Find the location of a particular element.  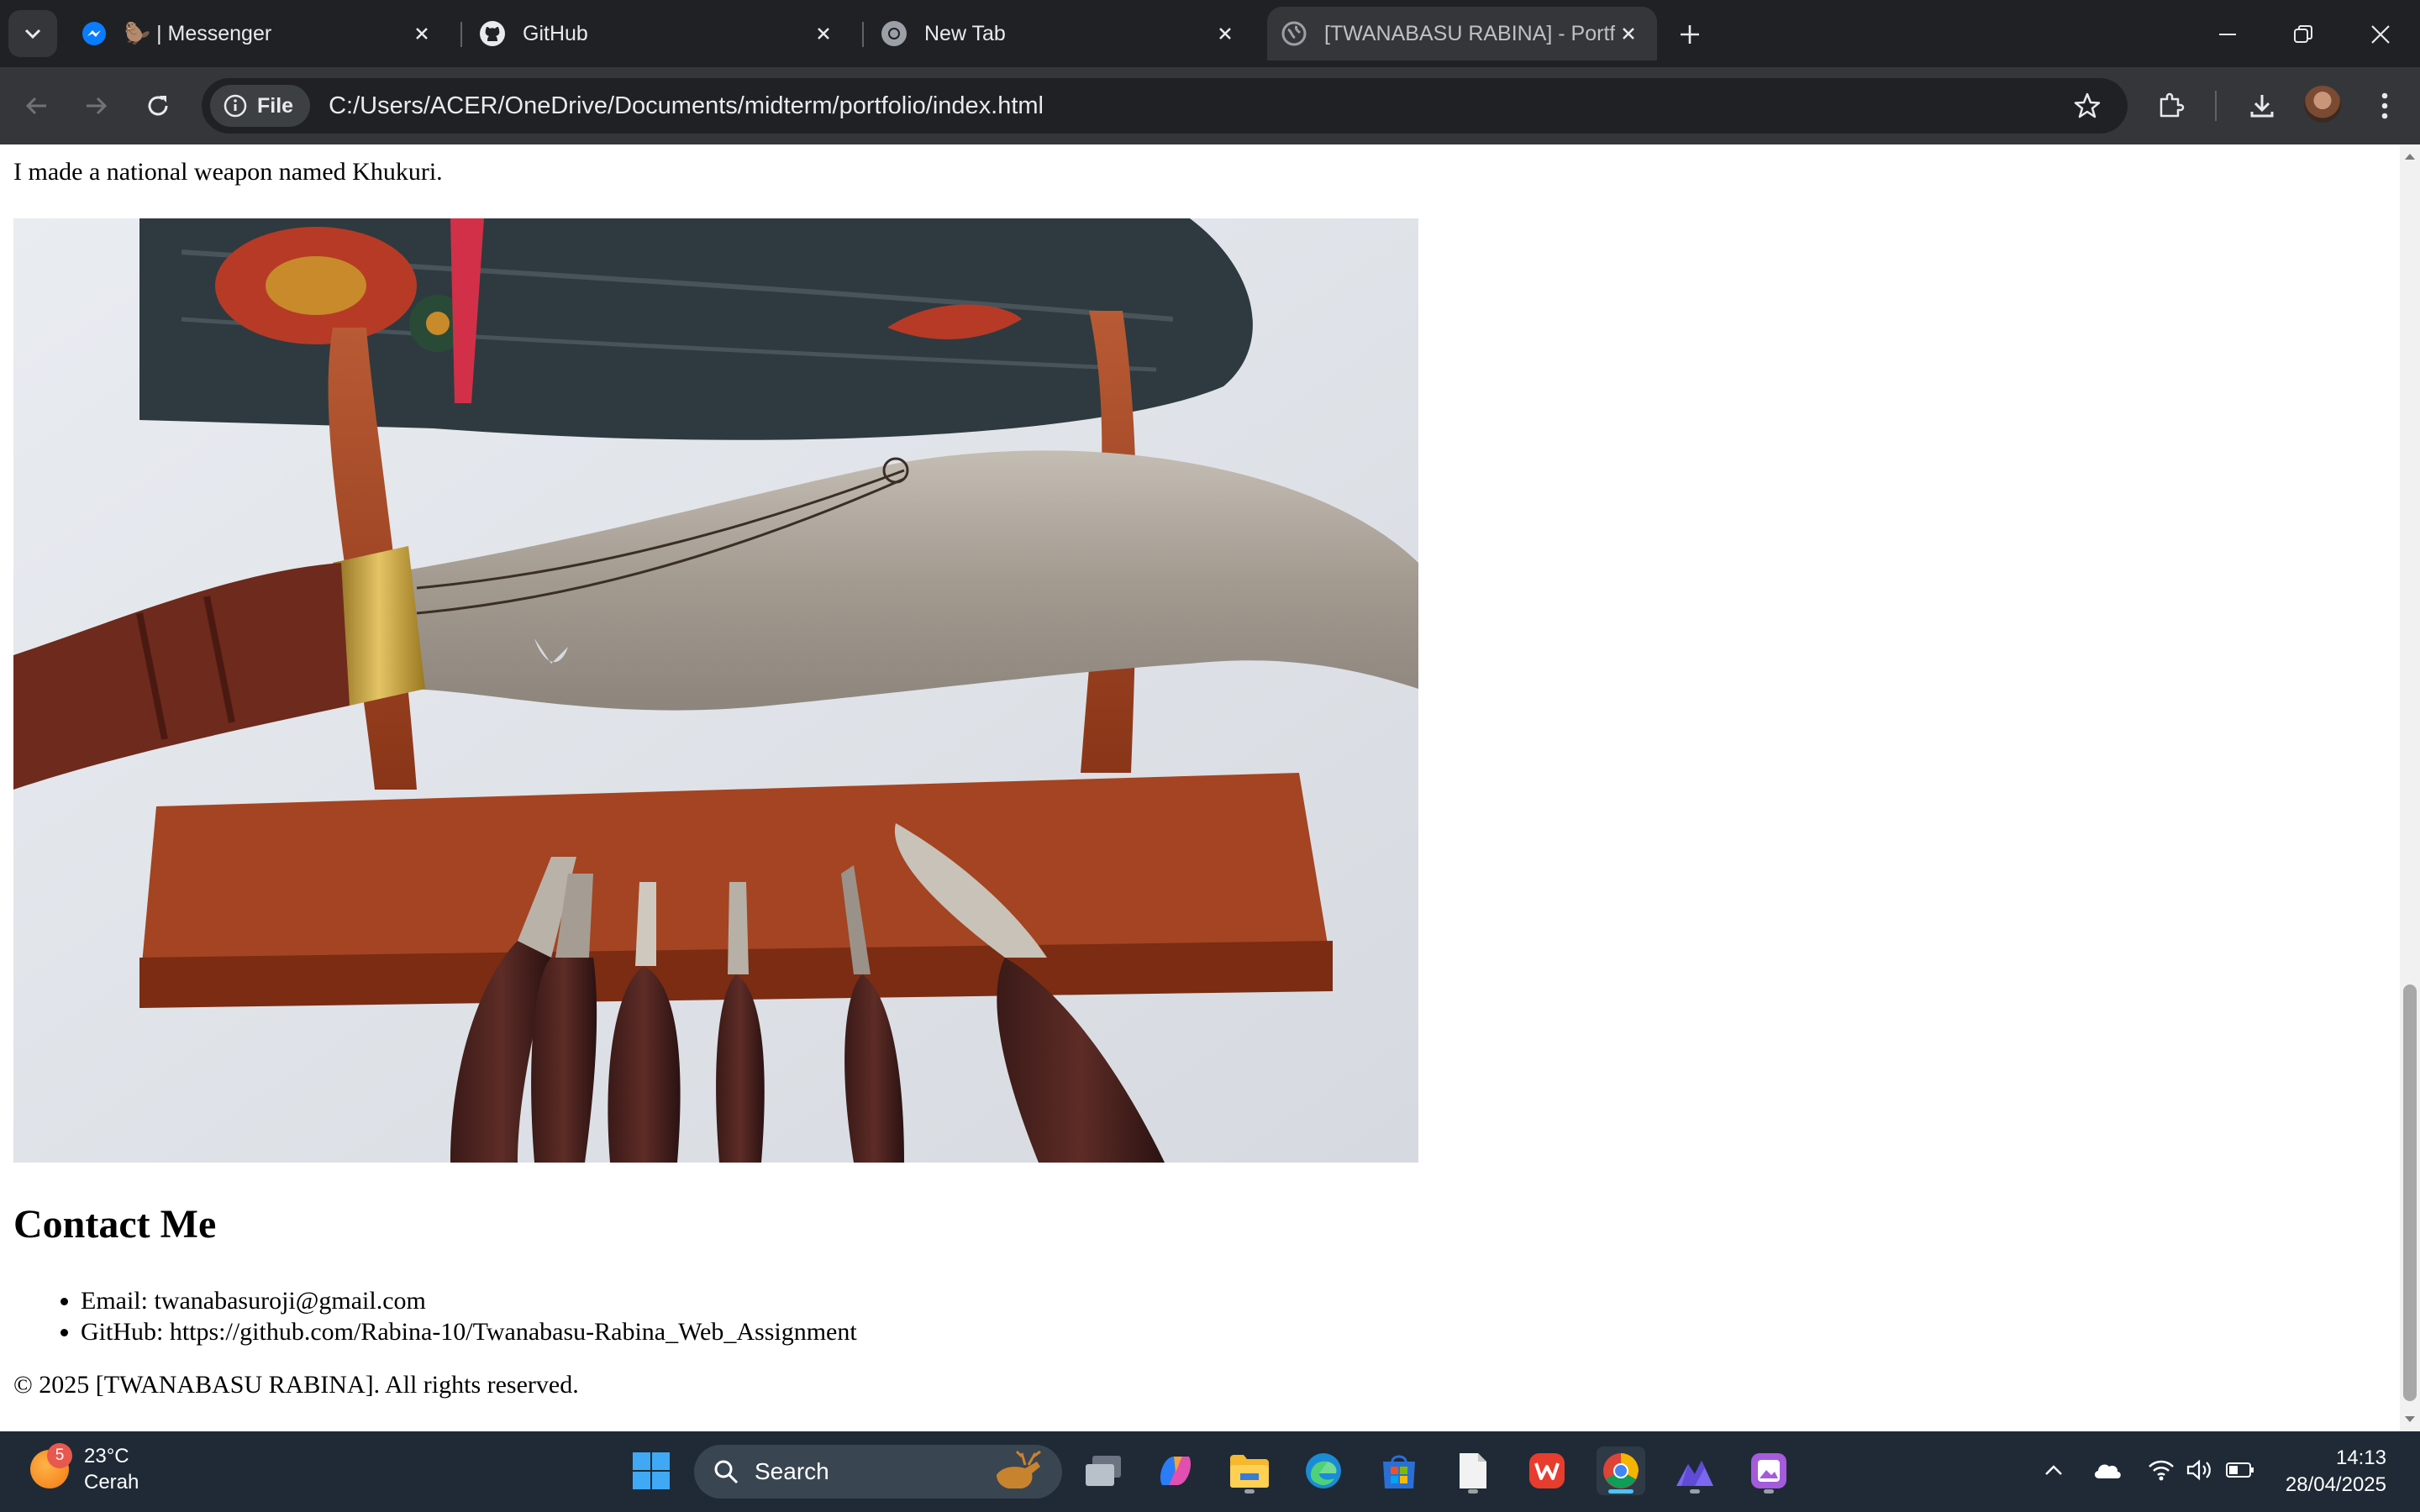

edge-icon is located at coordinates (1323, 1470).